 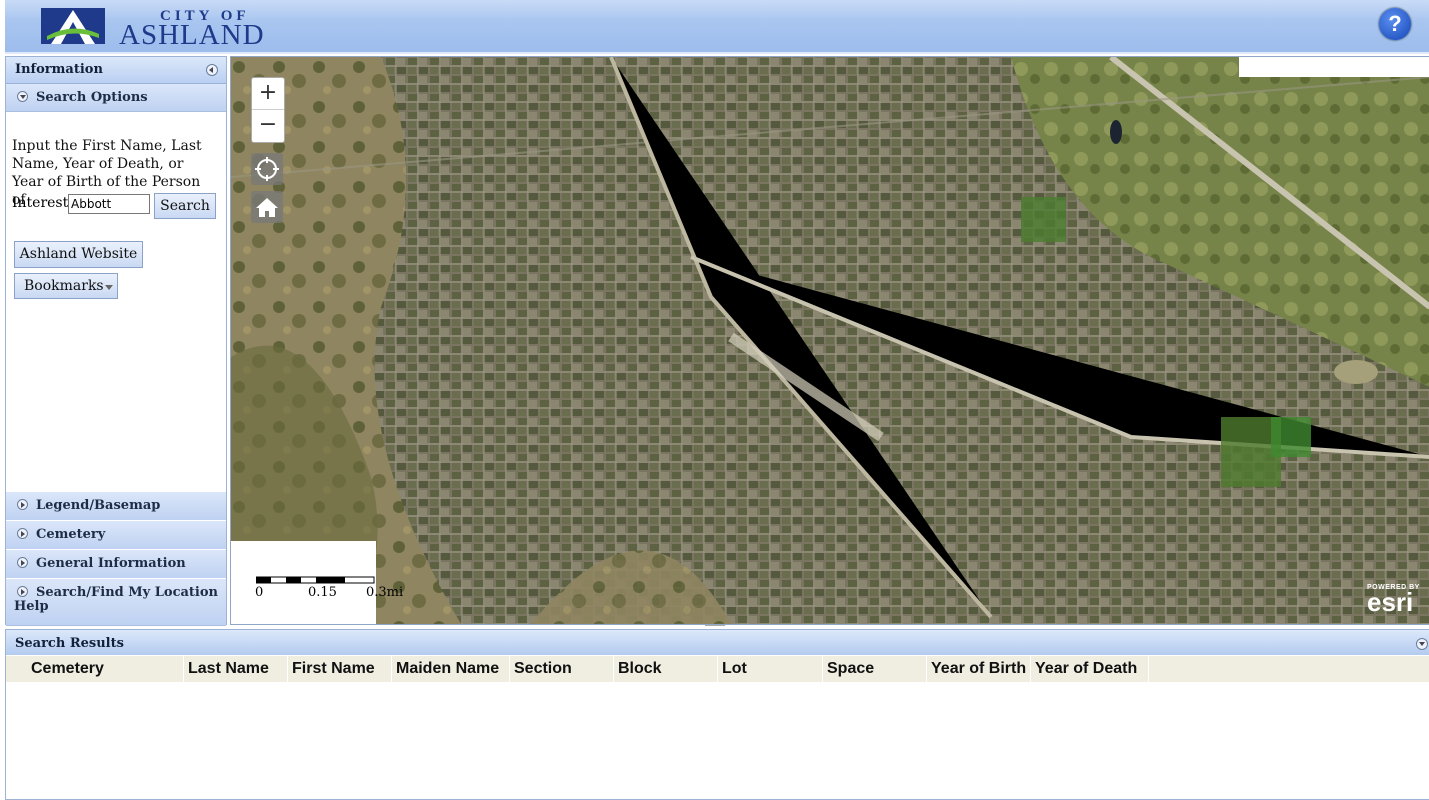 What do you see at coordinates (666, 669) in the screenshot?
I see `column-header-block: Block` at bounding box center [666, 669].